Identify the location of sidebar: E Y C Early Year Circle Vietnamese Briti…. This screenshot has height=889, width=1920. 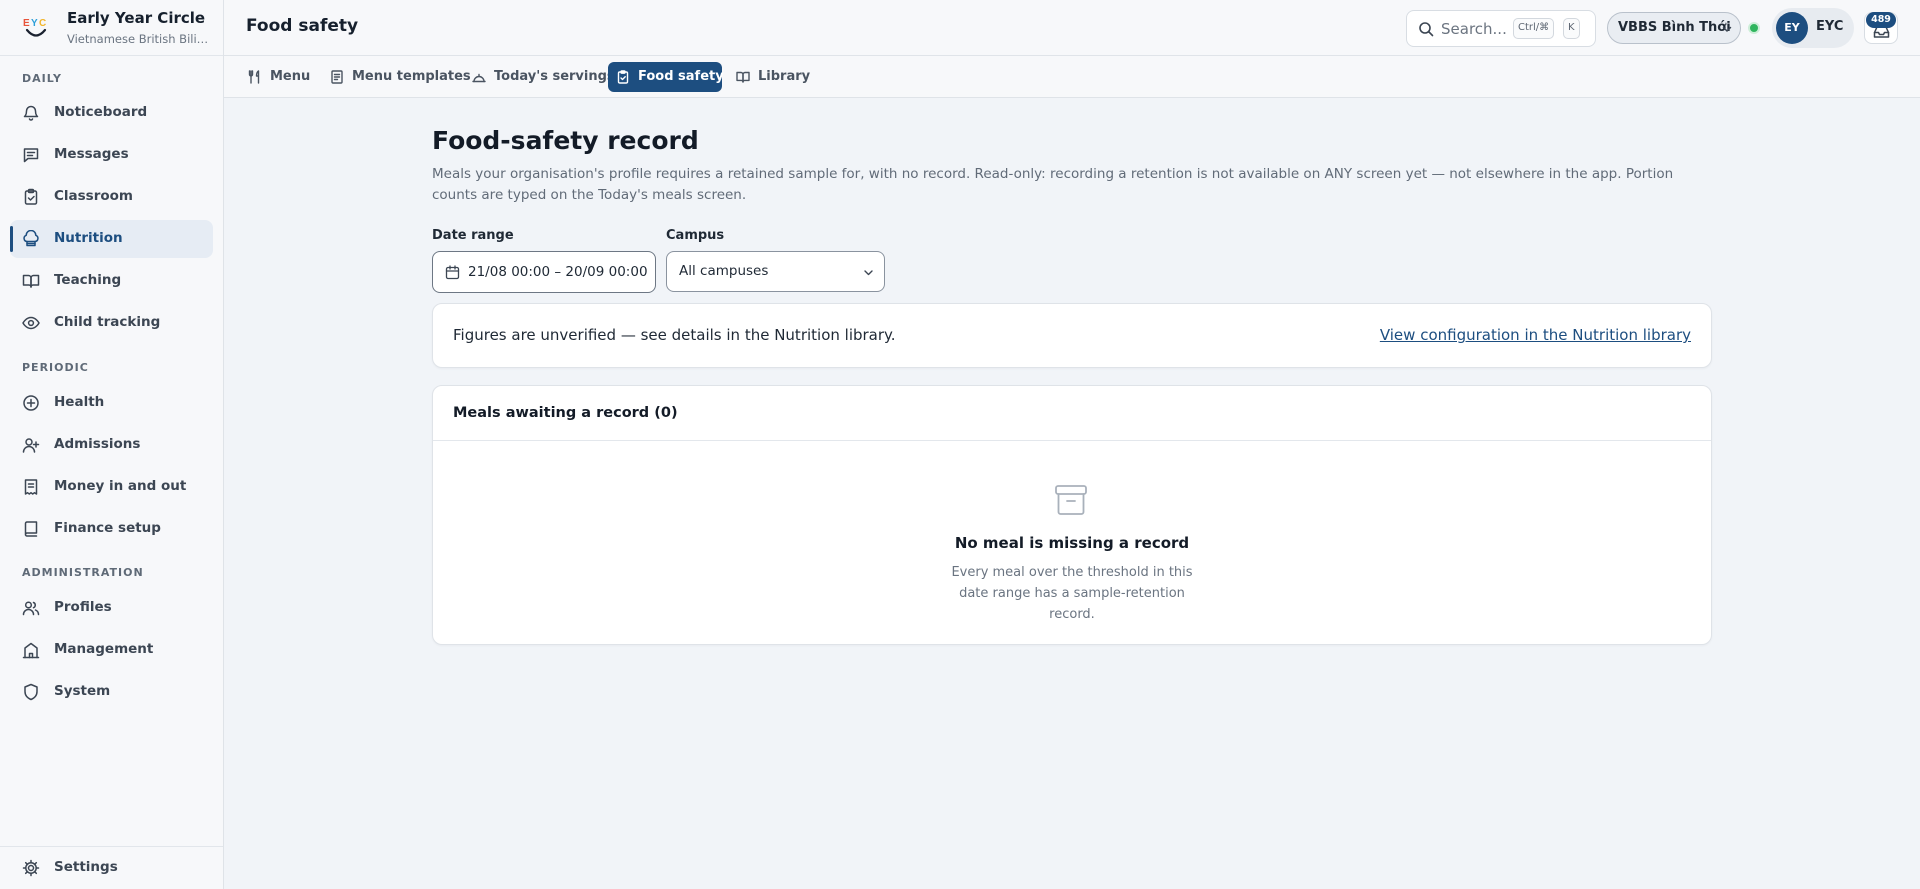
(112, 444).